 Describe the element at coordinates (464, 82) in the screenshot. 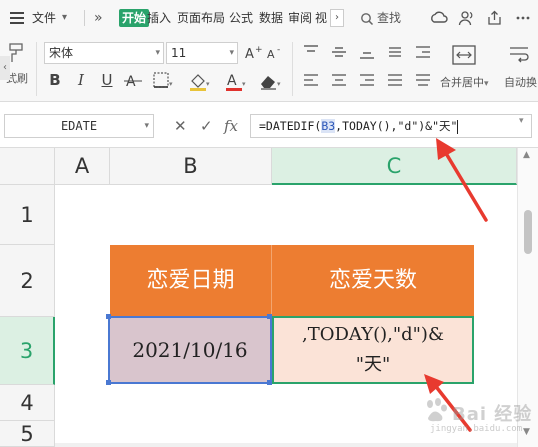

I see `merge-center-label: 合并居中▾` at that location.